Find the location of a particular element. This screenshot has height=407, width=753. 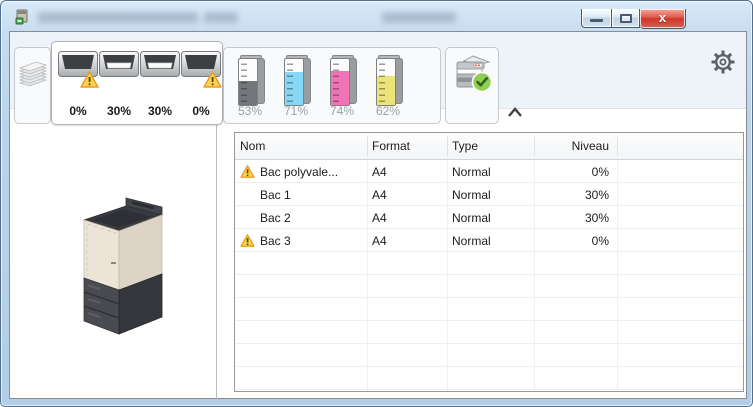

toner-black-icon is located at coordinates (251, 81).